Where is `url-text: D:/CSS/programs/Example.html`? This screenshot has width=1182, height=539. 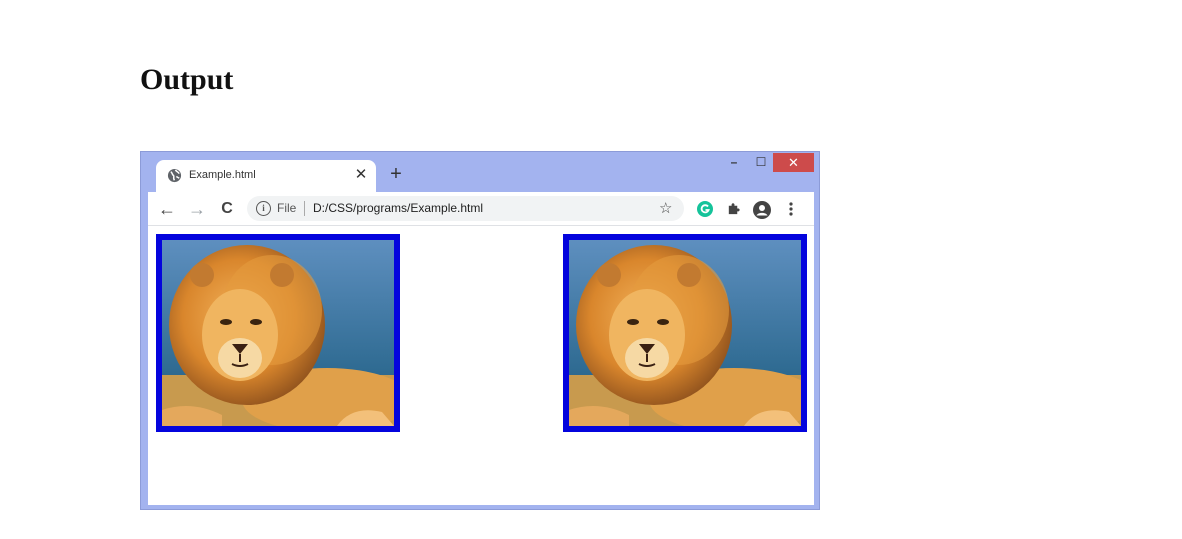 url-text: D:/CSS/programs/Example.html is located at coordinates (398, 208).